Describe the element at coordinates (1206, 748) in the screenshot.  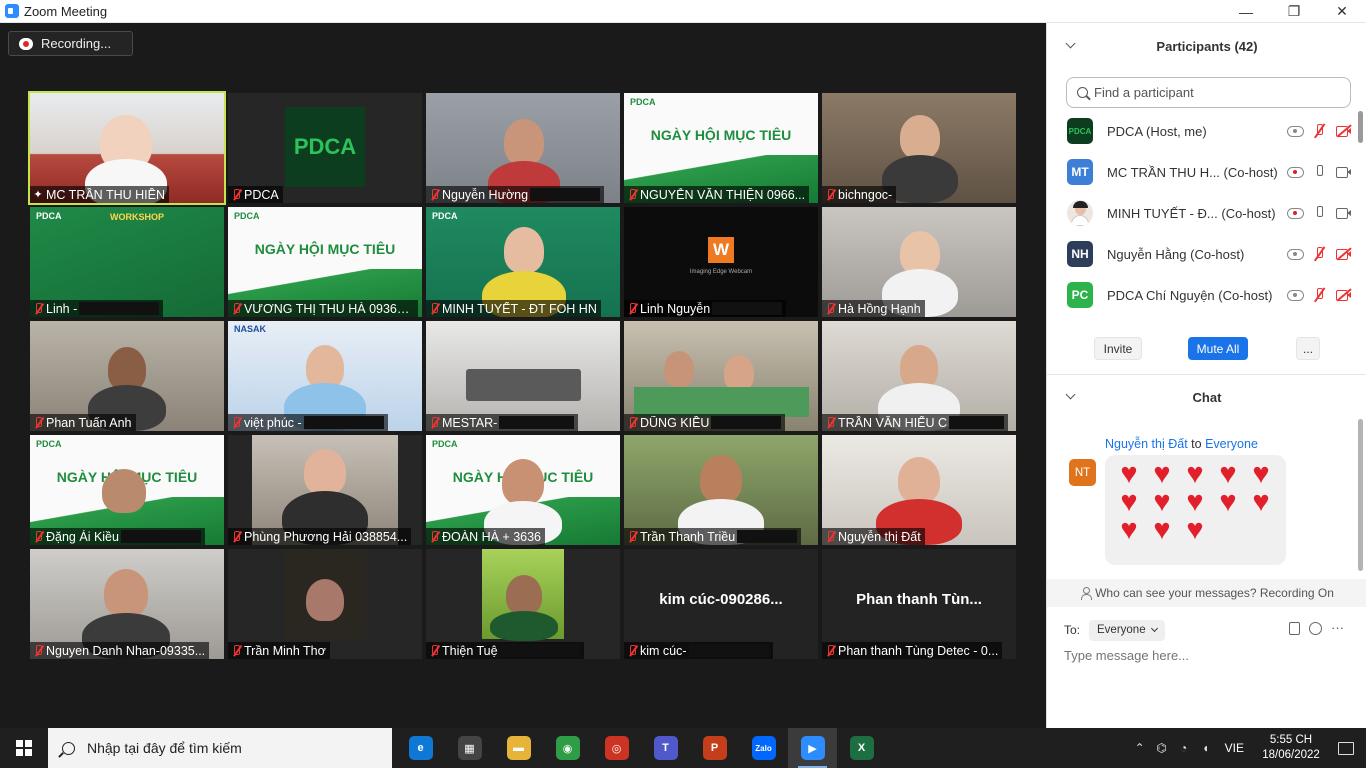
I see `volume-icon: ◖` at that location.